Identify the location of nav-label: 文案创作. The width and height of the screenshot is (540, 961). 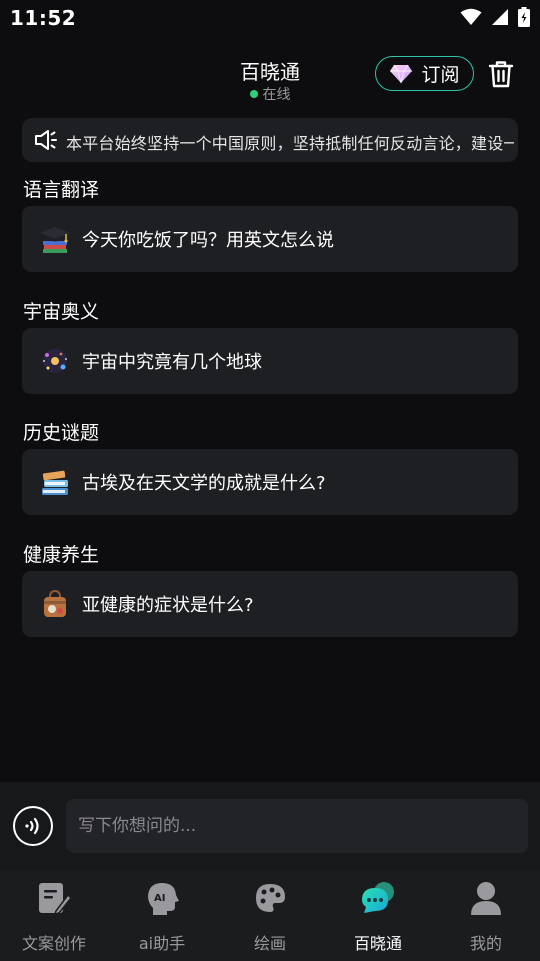
(53, 943).